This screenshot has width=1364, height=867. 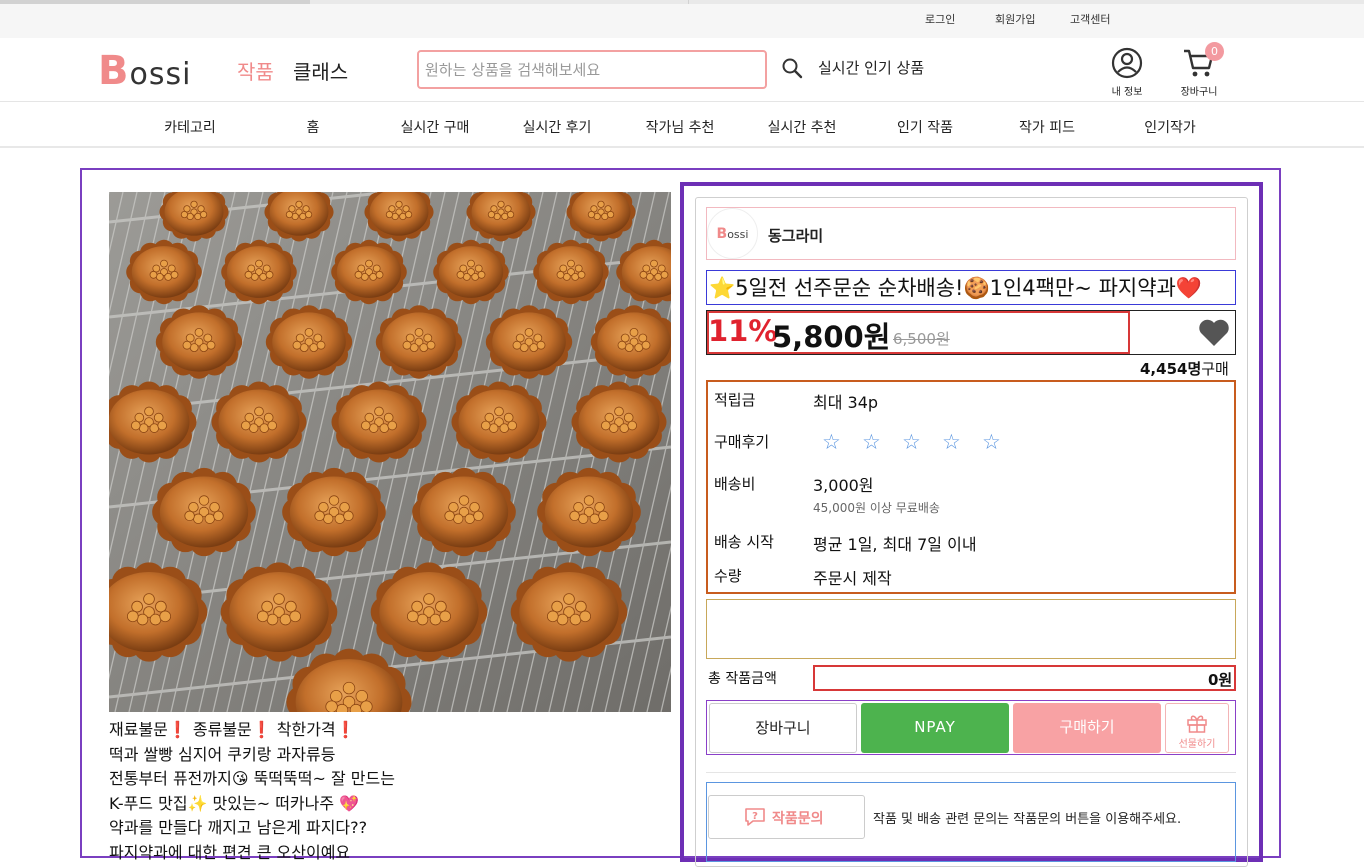 I want to click on seller-avatar: Bossi, so click(x=732, y=233).